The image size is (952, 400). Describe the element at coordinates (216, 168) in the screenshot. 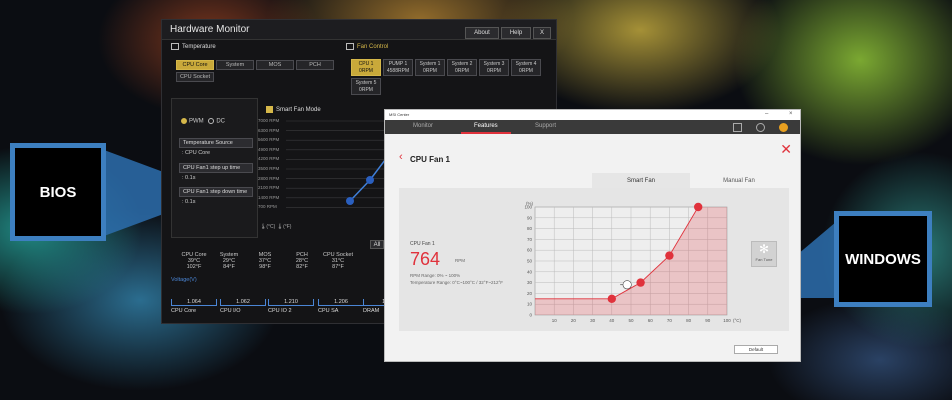

I see `step-up-button: CPU Fan1 step up time` at that location.